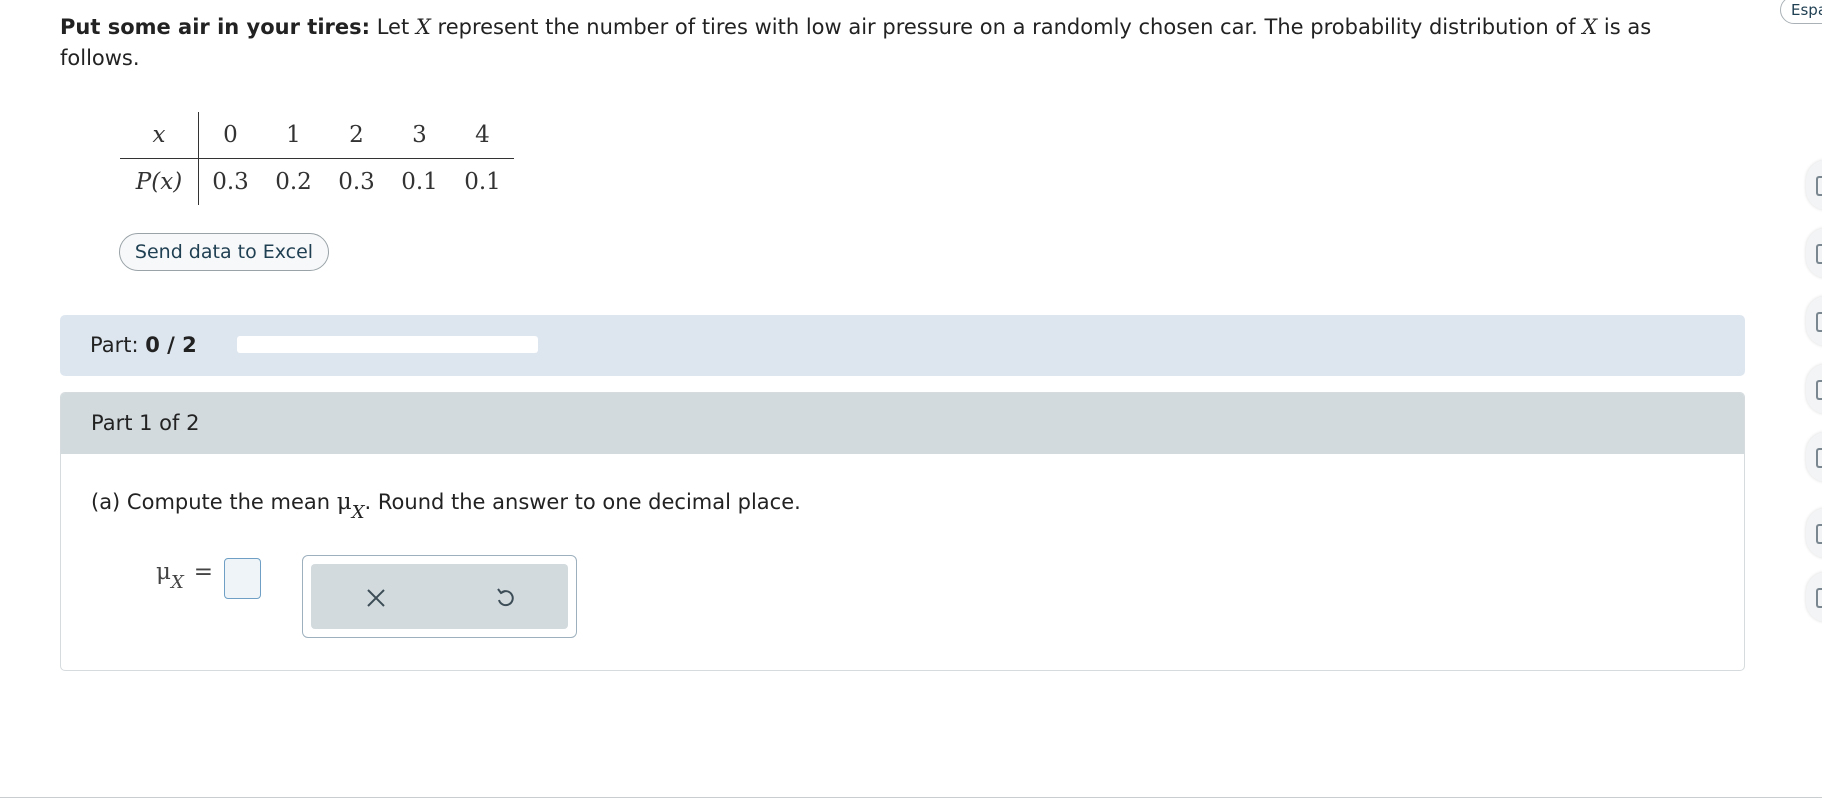 This screenshot has width=1822, height=800. I want to click on x-value: 0, so click(230, 135).